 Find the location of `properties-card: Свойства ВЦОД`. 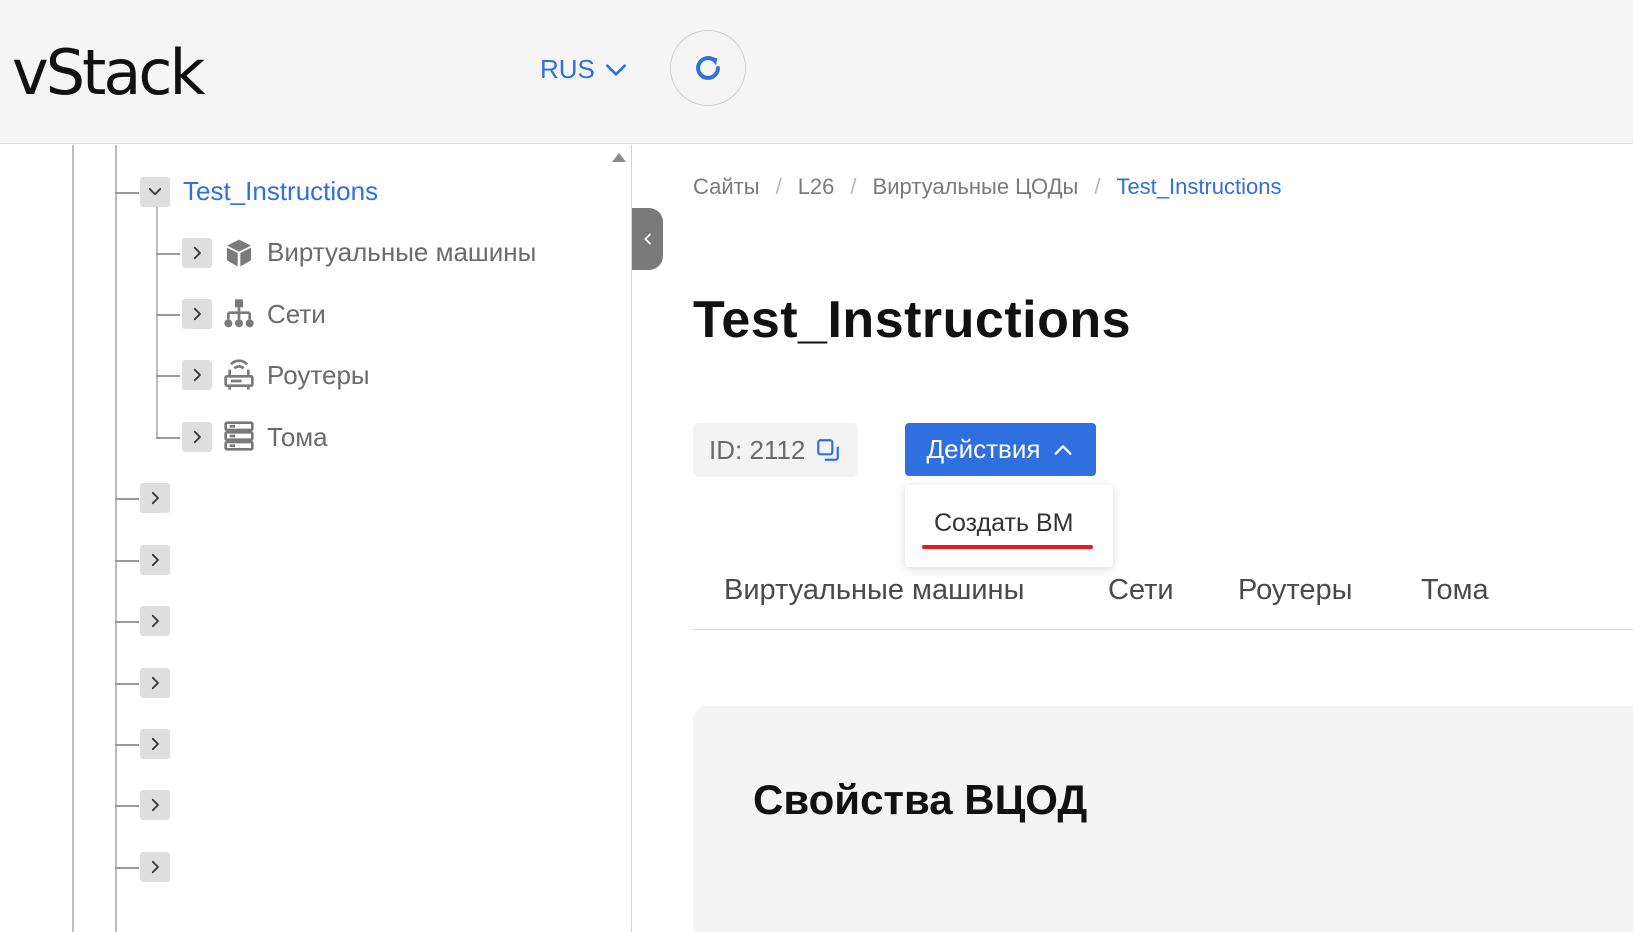

properties-card: Свойства ВЦОД is located at coordinates (1163, 819).